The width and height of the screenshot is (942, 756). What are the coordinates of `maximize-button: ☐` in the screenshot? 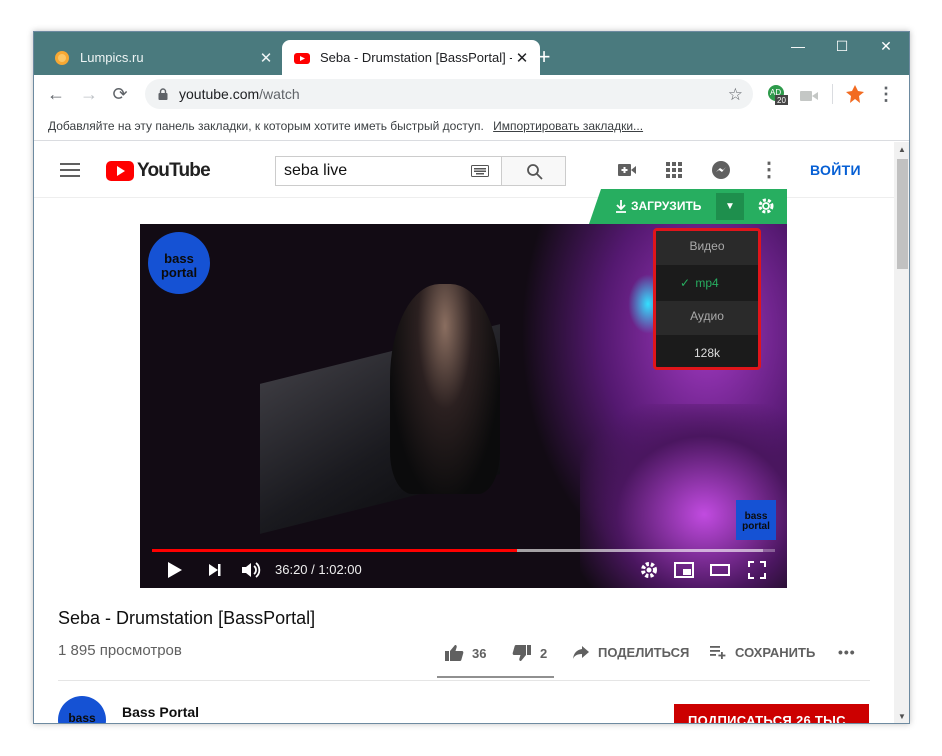 It's located at (842, 49).